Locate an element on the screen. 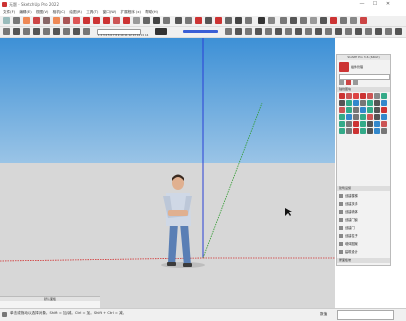 This screenshot has width=406, height=321. list-item: 墙体图案 is located at coordinates (364, 244).